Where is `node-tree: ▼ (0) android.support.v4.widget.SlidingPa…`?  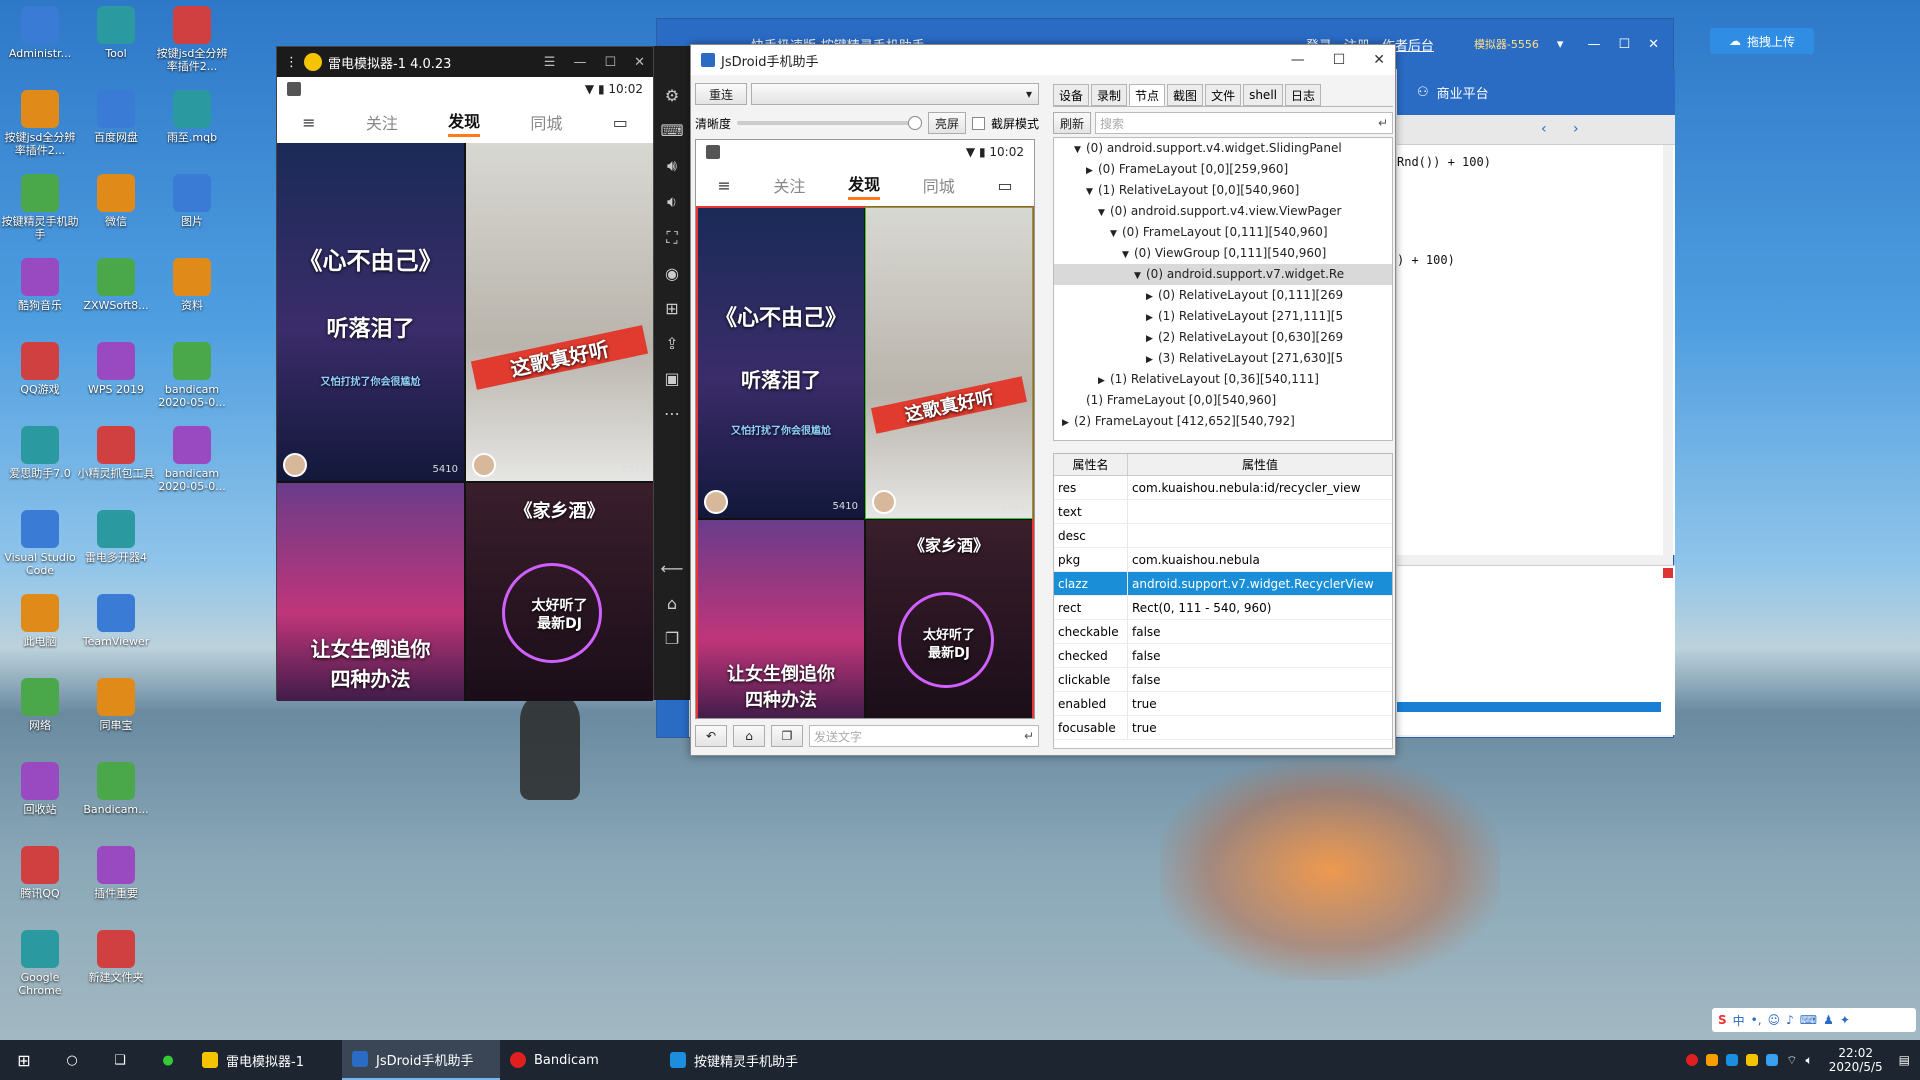 node-tree: ▼ (0) android.support.v4.widget.SlidingPa… is located at coordinates (1223, 289).